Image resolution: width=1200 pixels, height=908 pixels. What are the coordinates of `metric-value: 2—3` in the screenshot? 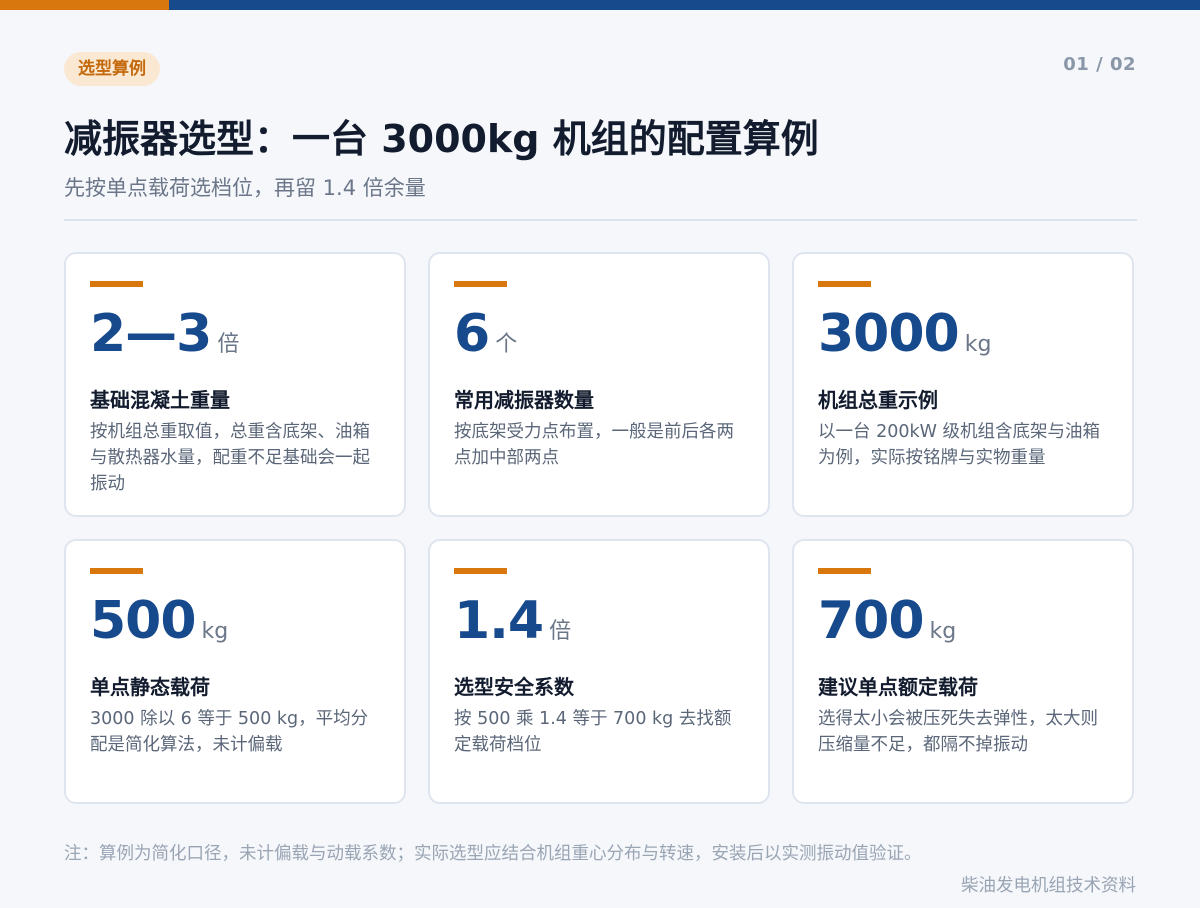 It's located at (151, 334).